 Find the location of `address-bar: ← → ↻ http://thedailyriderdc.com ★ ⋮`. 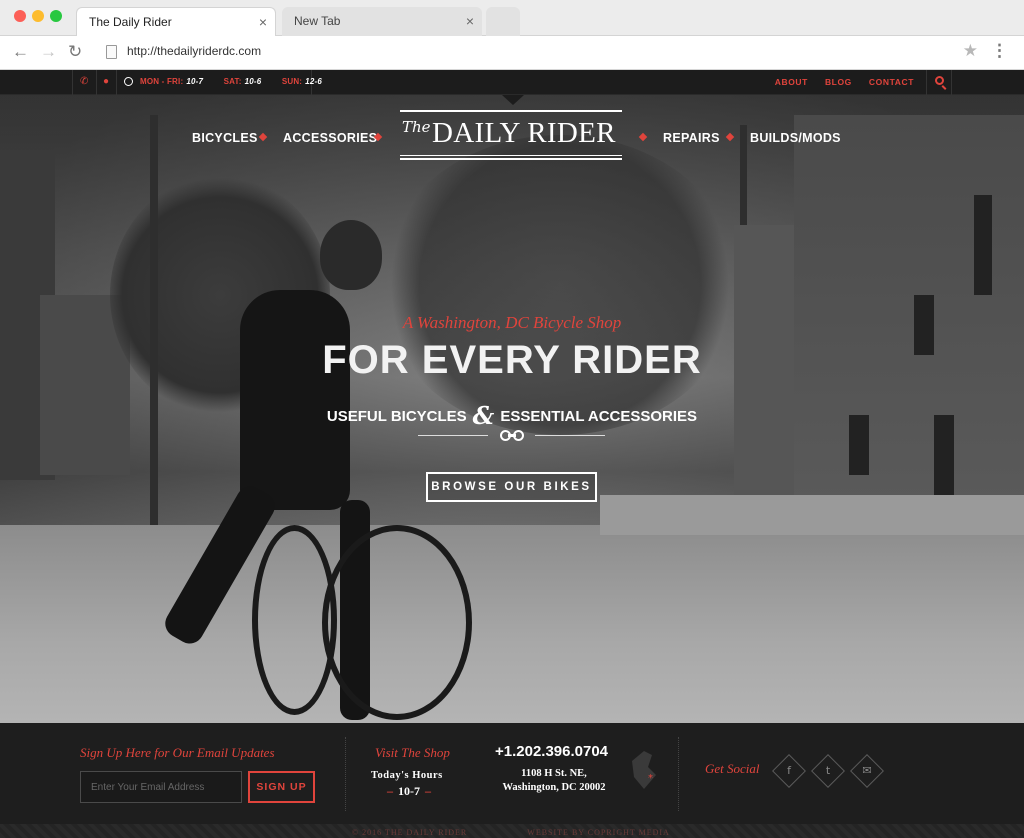

address-bar: ← → ↻ http://thedailyriderdc.com ★ ⋮ is located at coordinates (512, 53).